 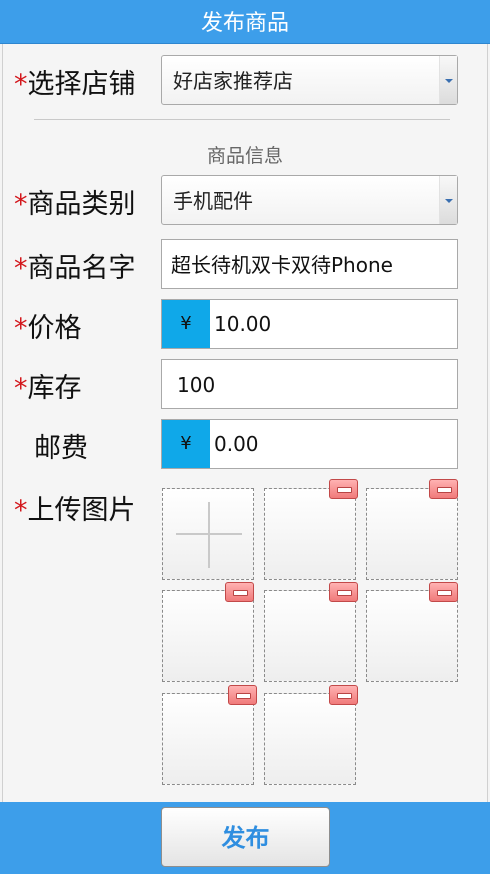 I want to click on category-select: 手机配件, so click(x=309, y=200).